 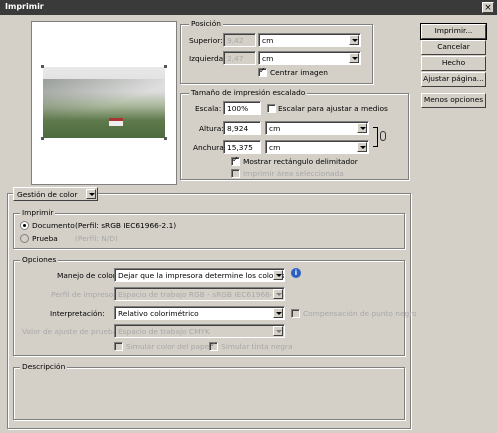 I want to click on rendering-intent-value: Relativo colorimétrico, so click(x=158, y=313).